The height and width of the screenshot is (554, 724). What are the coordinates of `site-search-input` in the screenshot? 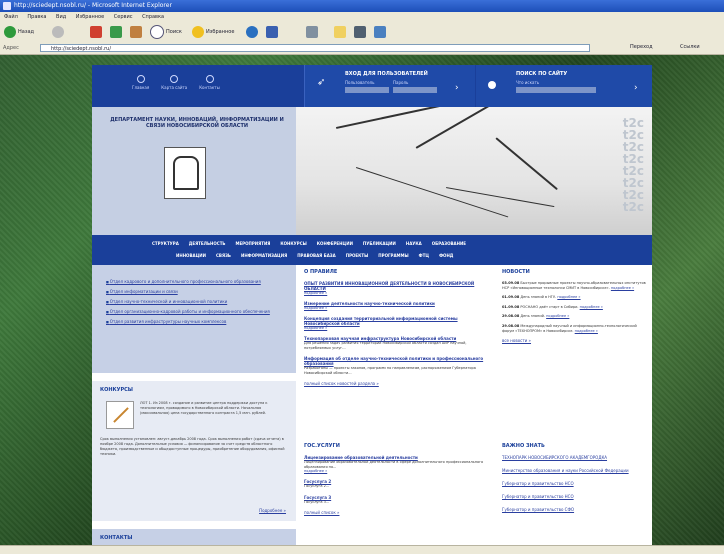 It's located at (556, 90).